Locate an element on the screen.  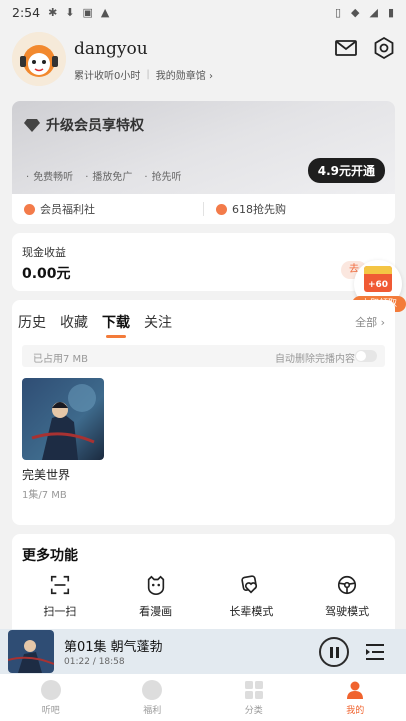
diamond-icon is located at coordinates (32, 125).